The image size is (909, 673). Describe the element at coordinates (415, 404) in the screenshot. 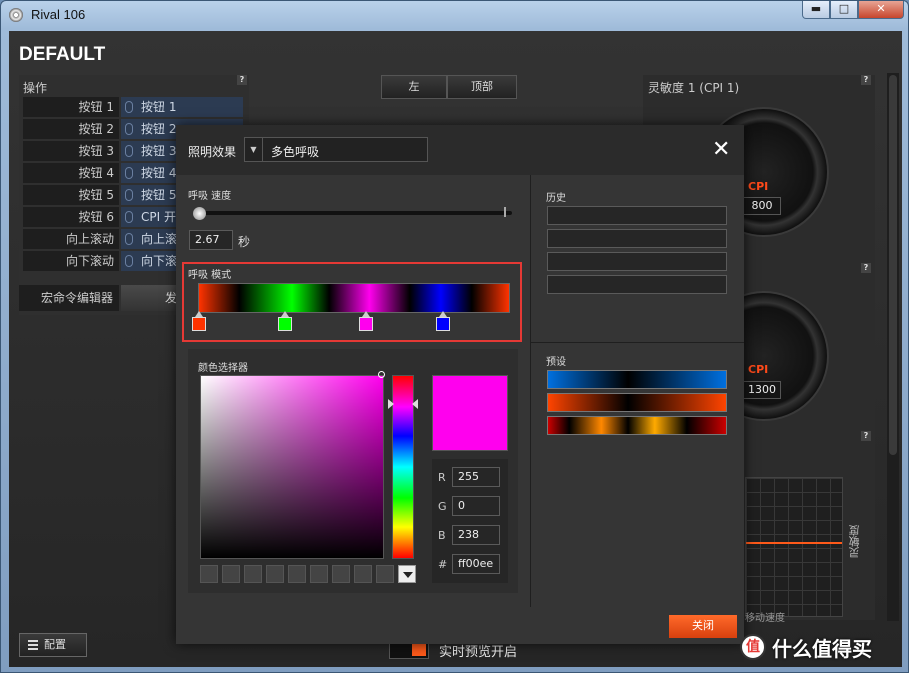

I see `hue-marker-right-icon` at that location.